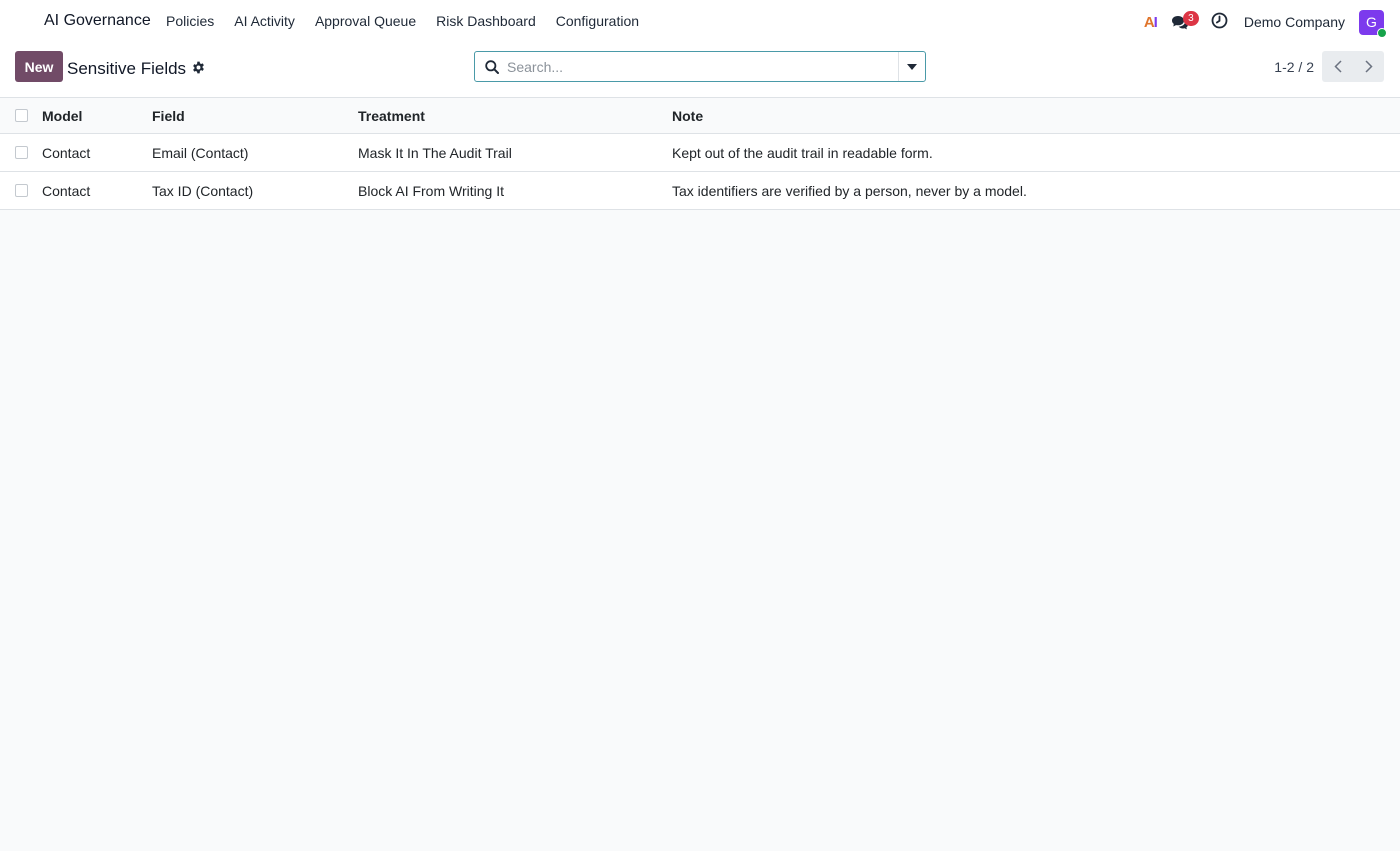 This screenshot has width=1400, height=851. What do you see at coordinates (127, 68) in the screenshot?
I see `page-title: Sensitive Fields` at bounding box center [127, 68].